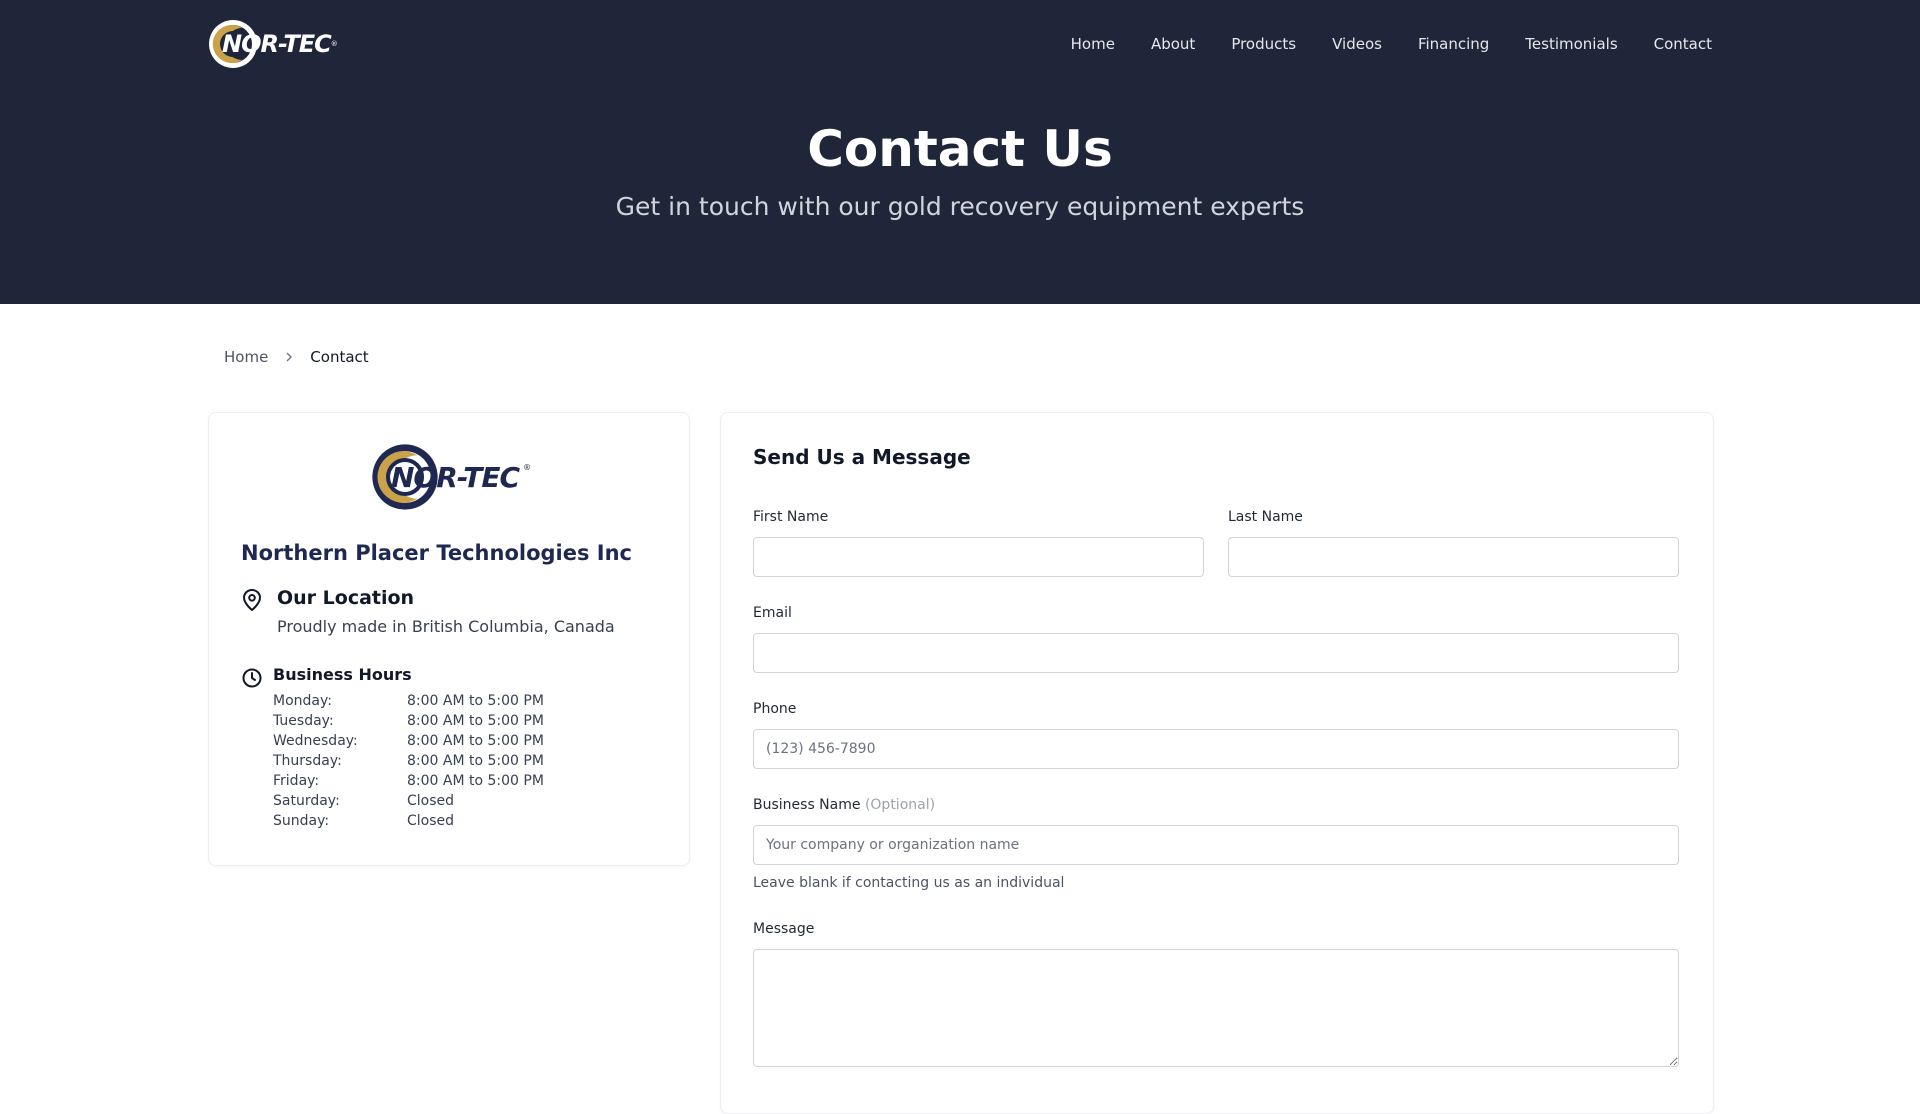 Image resolution: width=1920 pixels, height=1114 pixels. What do you see at coordinates (775, 709) in the screenshot?
I see `phone-label: Phone` at bounding box center [775, 709].